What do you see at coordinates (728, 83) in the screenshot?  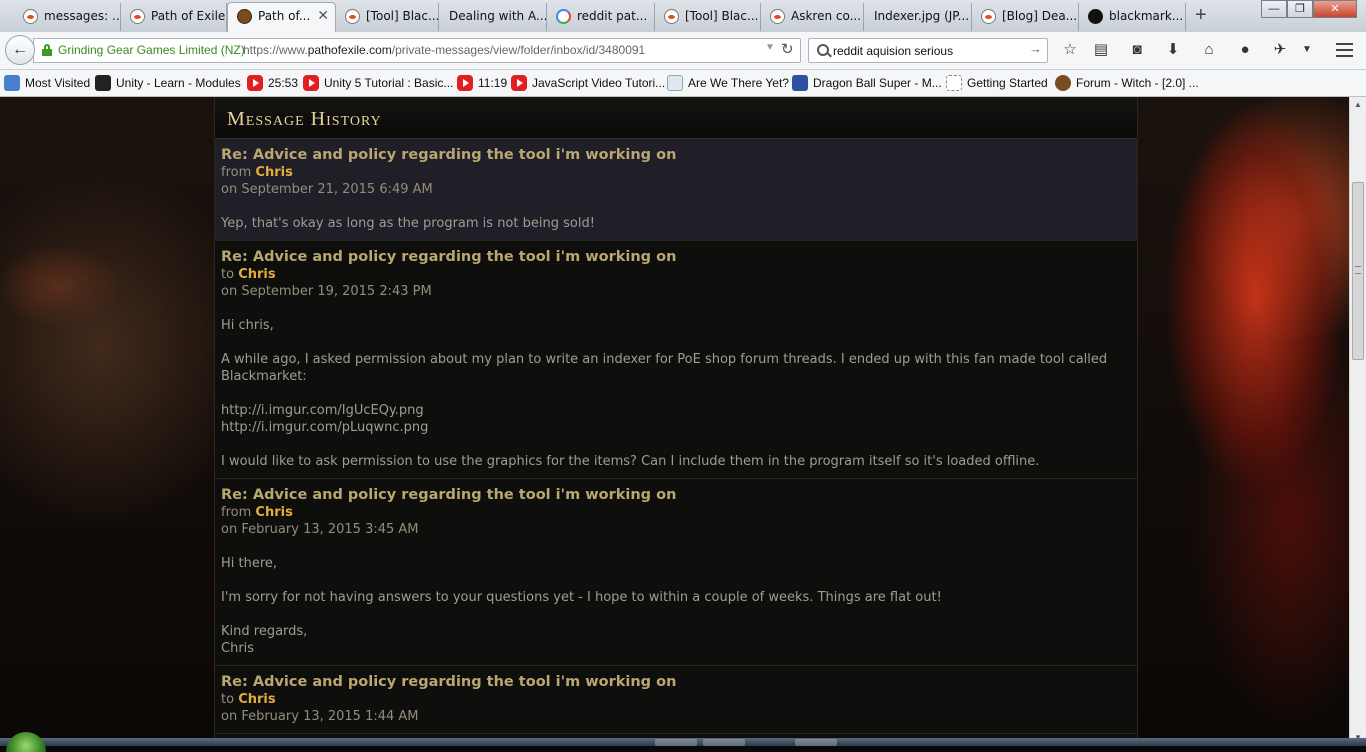 I see `bookmark-item: Are We There Yet?` at bounding box center [728, 83].